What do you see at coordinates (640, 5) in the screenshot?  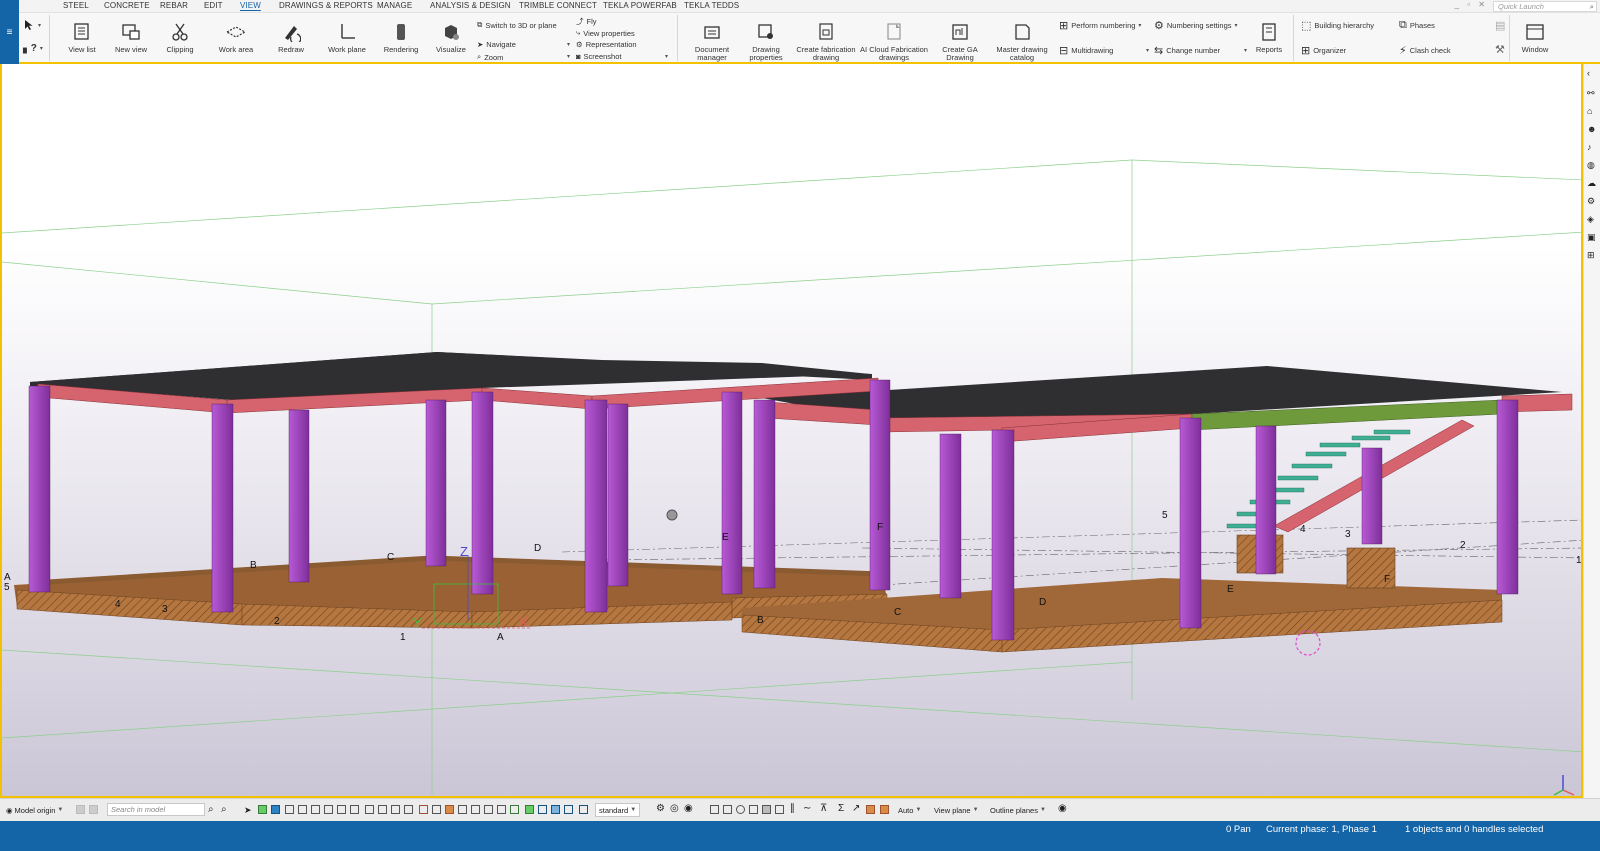 I see `tab-tekla-powerfab: TEKLA POWERFAB` at bounding box center [640, 5].